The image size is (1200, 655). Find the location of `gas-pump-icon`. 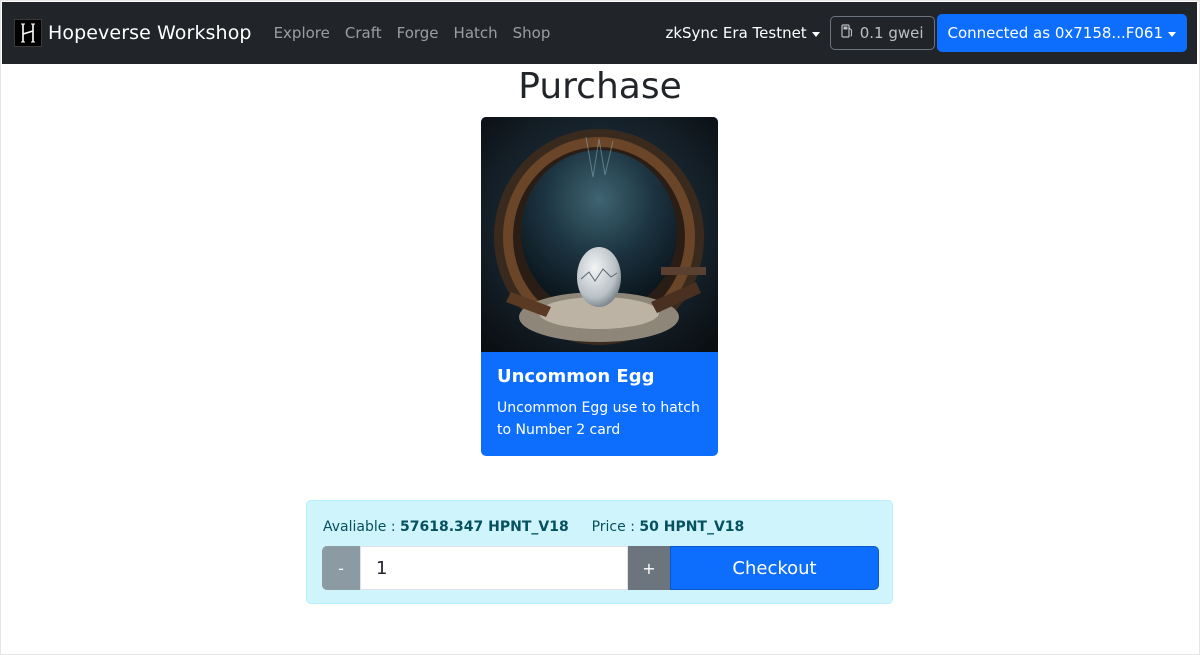

gas-pump-icon is located at coordinates (847, 33).